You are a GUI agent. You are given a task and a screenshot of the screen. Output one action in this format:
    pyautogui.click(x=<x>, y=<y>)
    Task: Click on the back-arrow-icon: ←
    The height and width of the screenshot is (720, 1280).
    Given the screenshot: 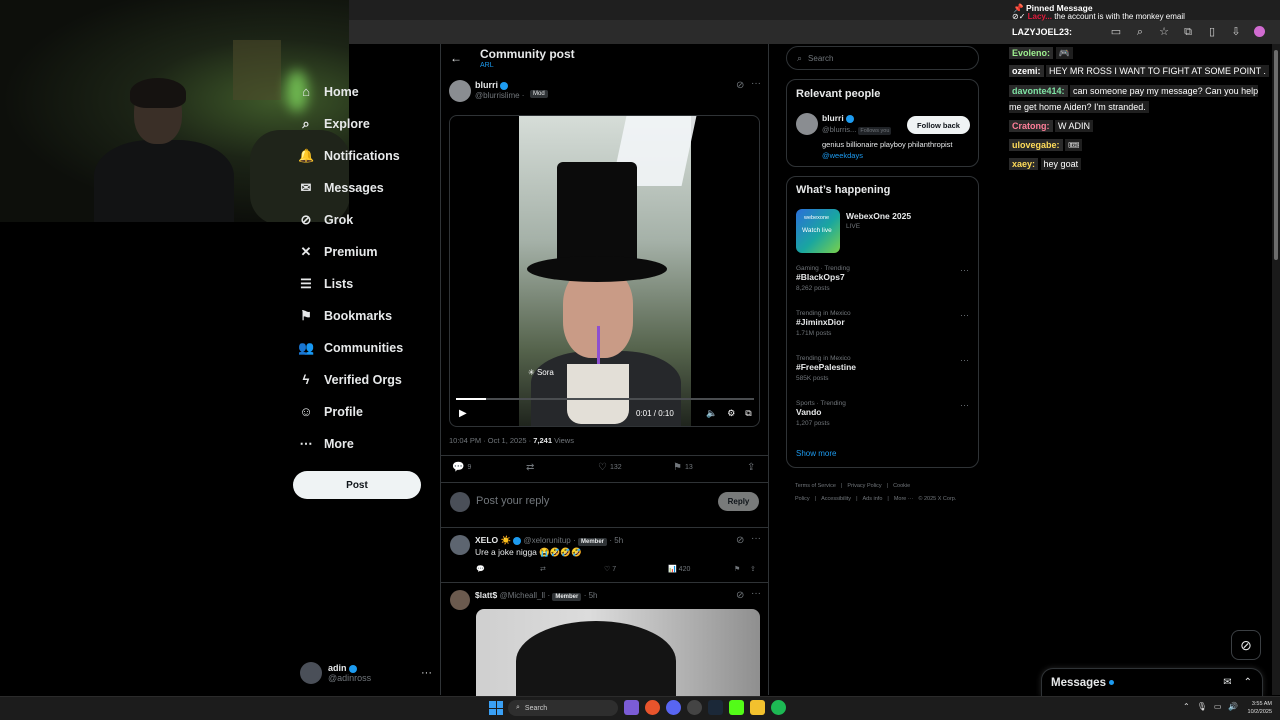 What is the action you would take?
    pyautogui.click(x=456, y=58)
    